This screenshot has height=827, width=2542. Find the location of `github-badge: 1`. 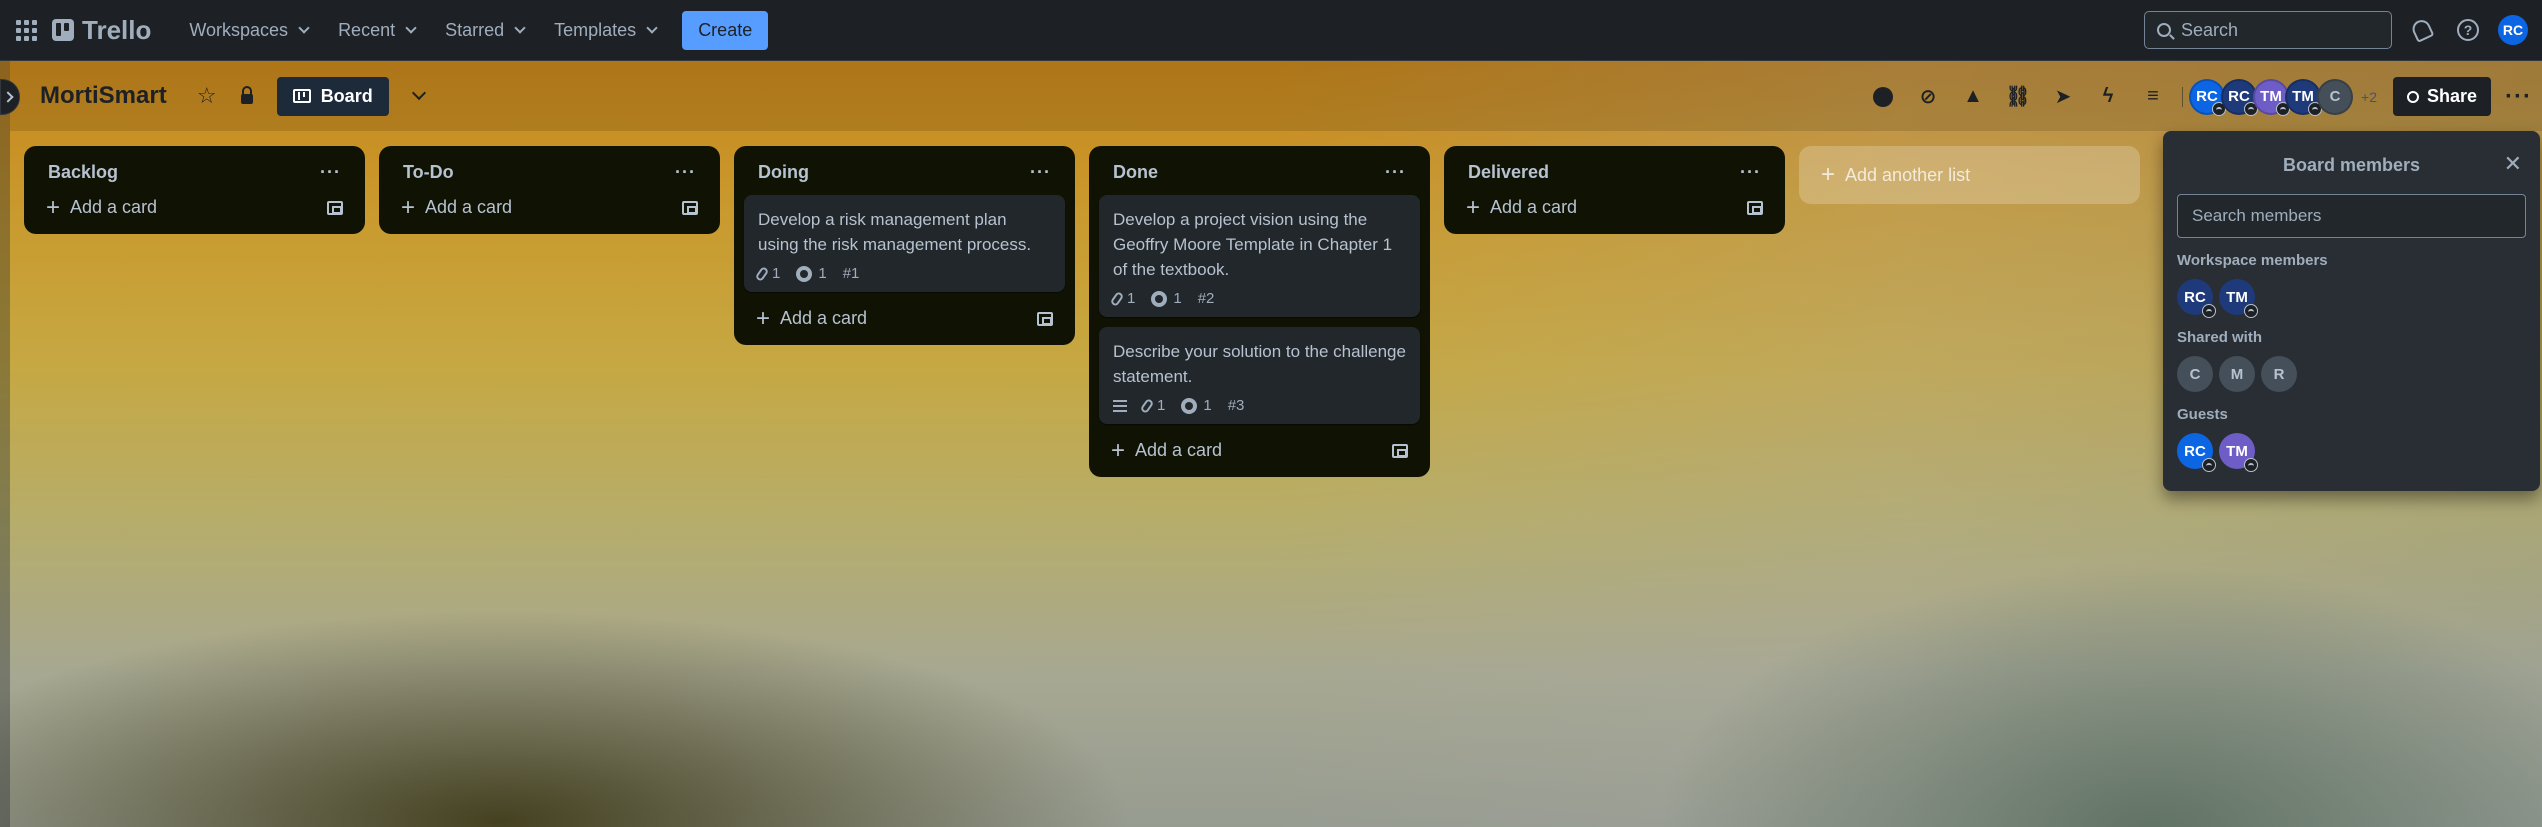

github-badge: 1 is located at coordinates (1166, 298).